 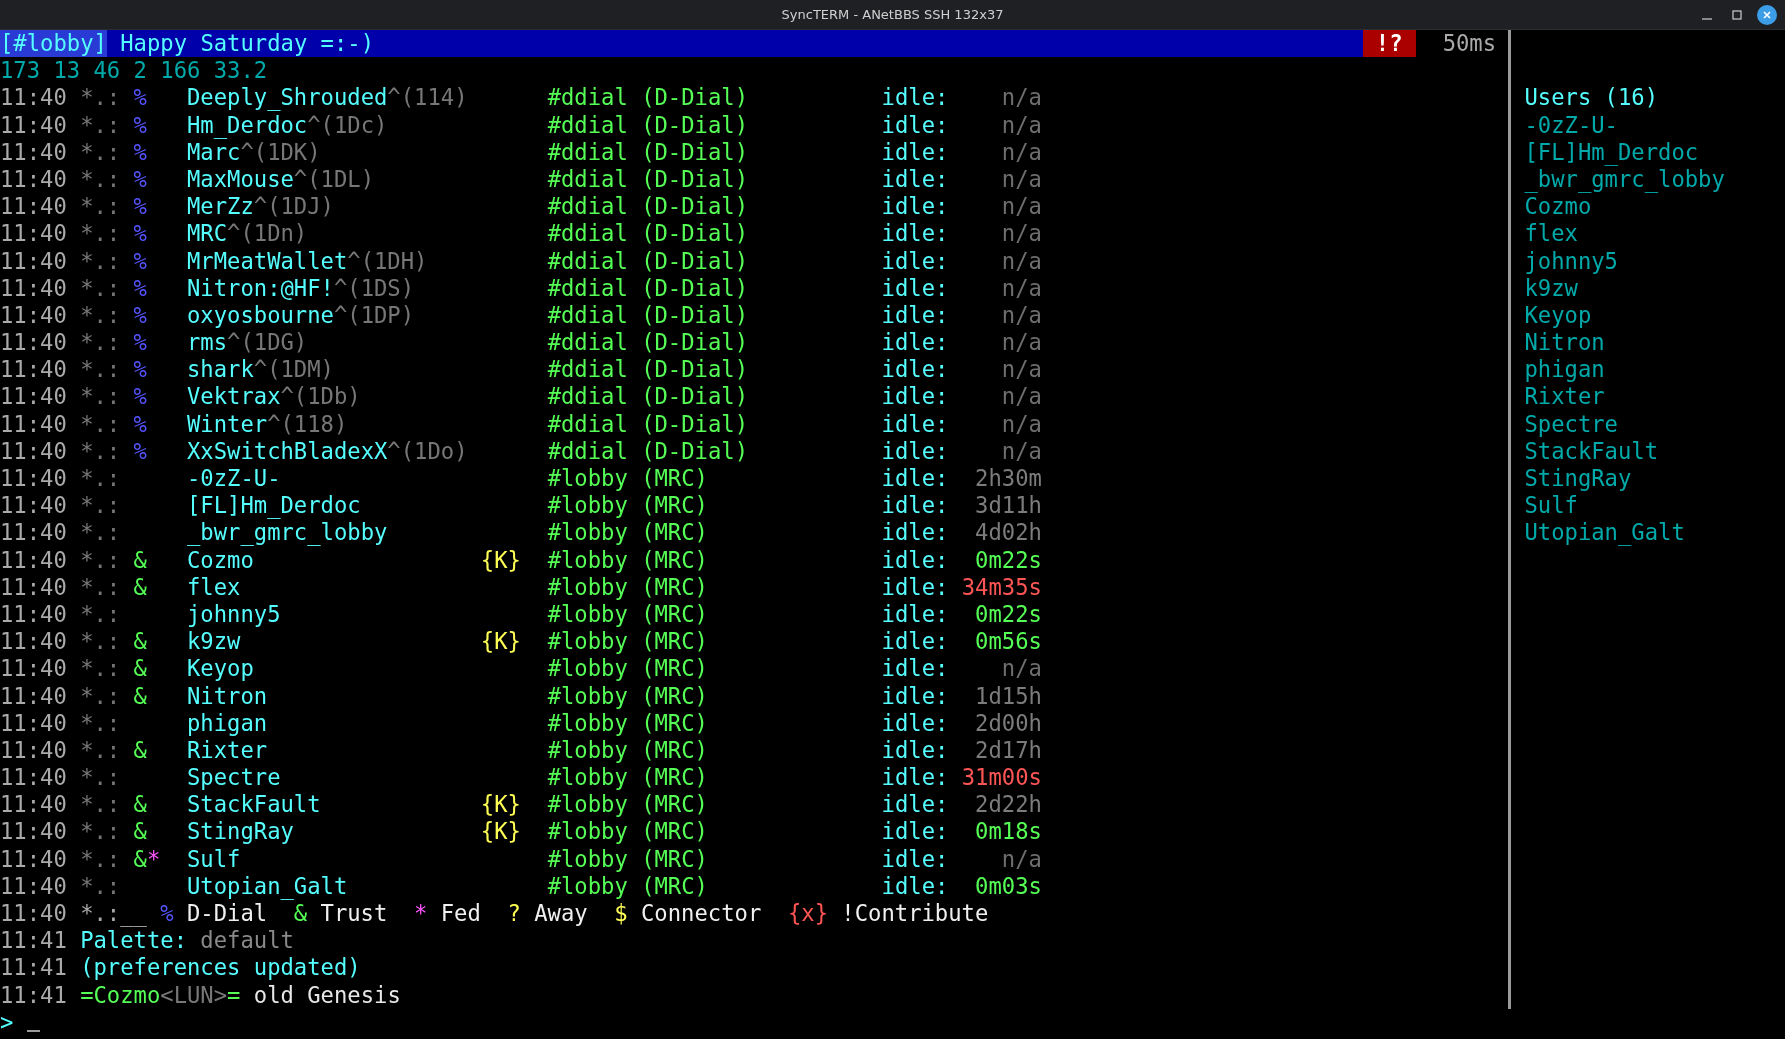 What do you see at coordinates (207, 234) in the screenshot?
I see `nick-name: MRC` at bounding box center [207, 234].